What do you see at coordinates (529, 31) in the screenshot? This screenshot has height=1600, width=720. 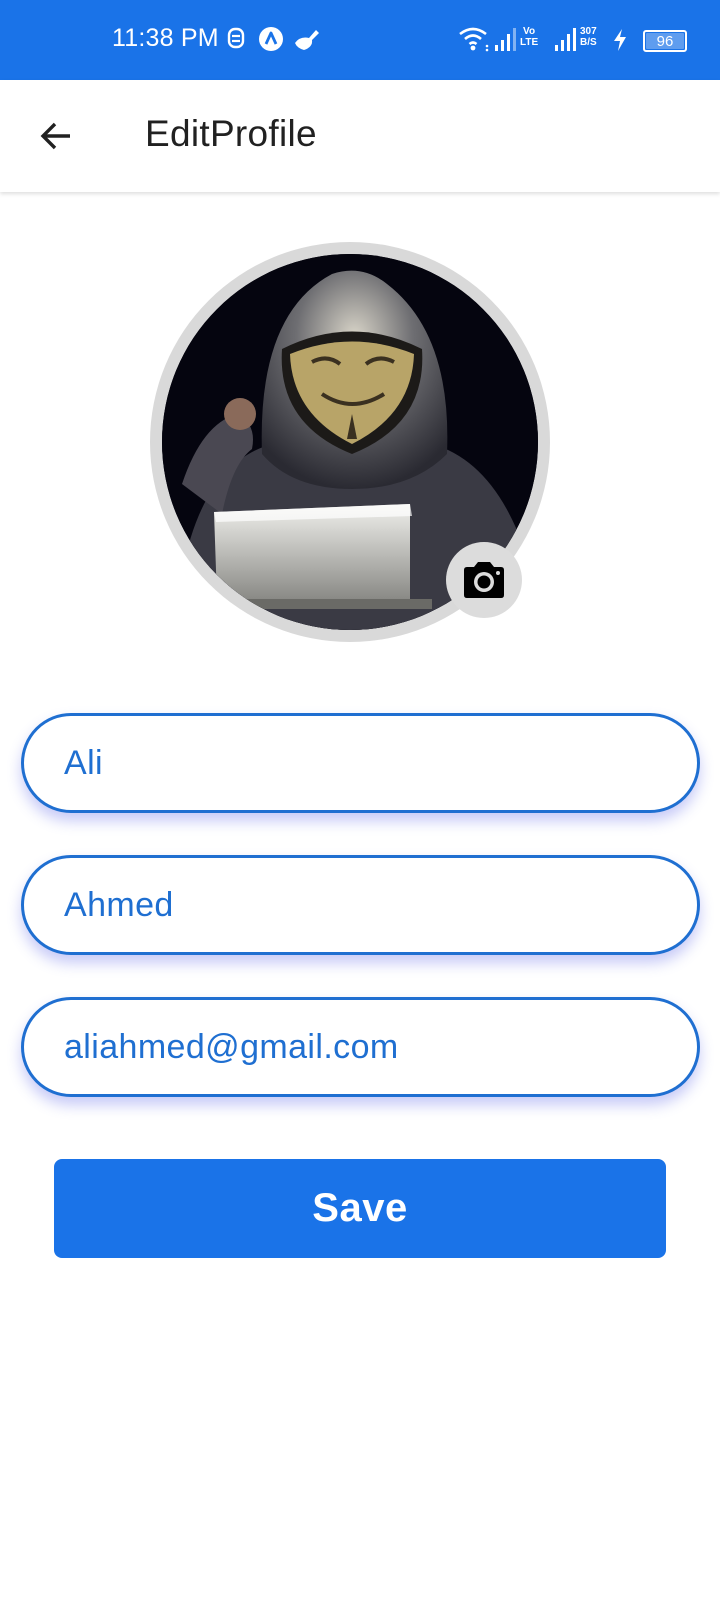 I see `volte-top: Vo` at bounding box center [529, 31].